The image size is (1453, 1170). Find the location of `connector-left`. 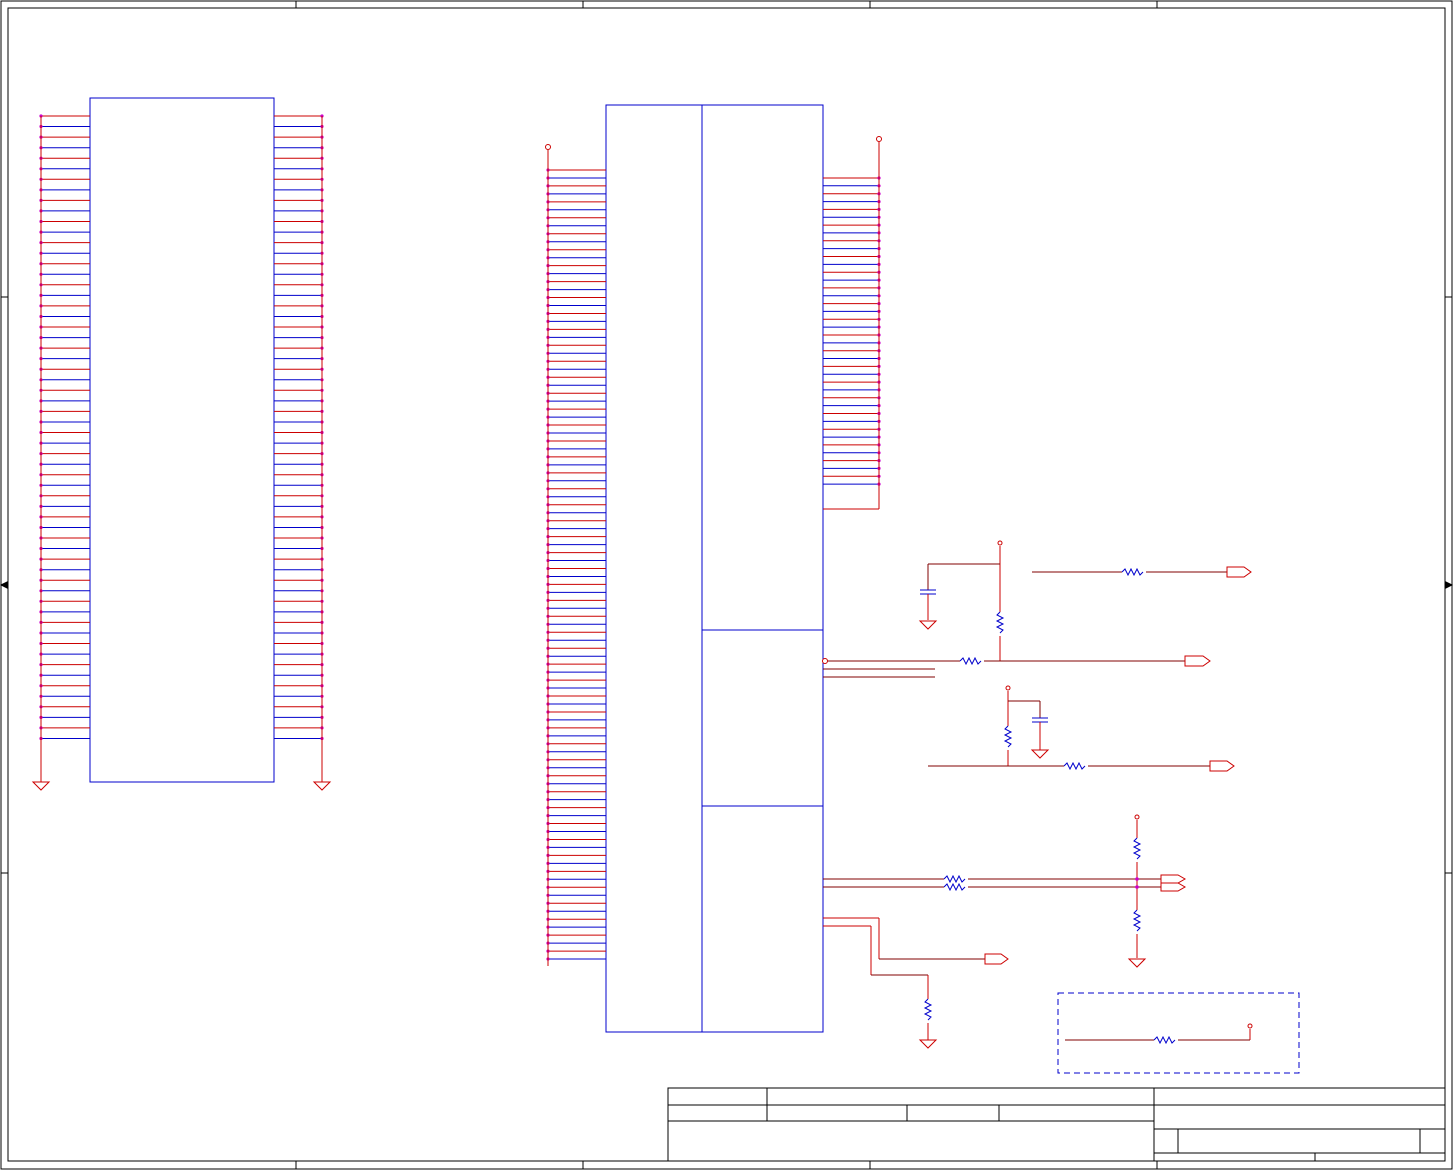

connector-left is located at coordinates (181, 444).